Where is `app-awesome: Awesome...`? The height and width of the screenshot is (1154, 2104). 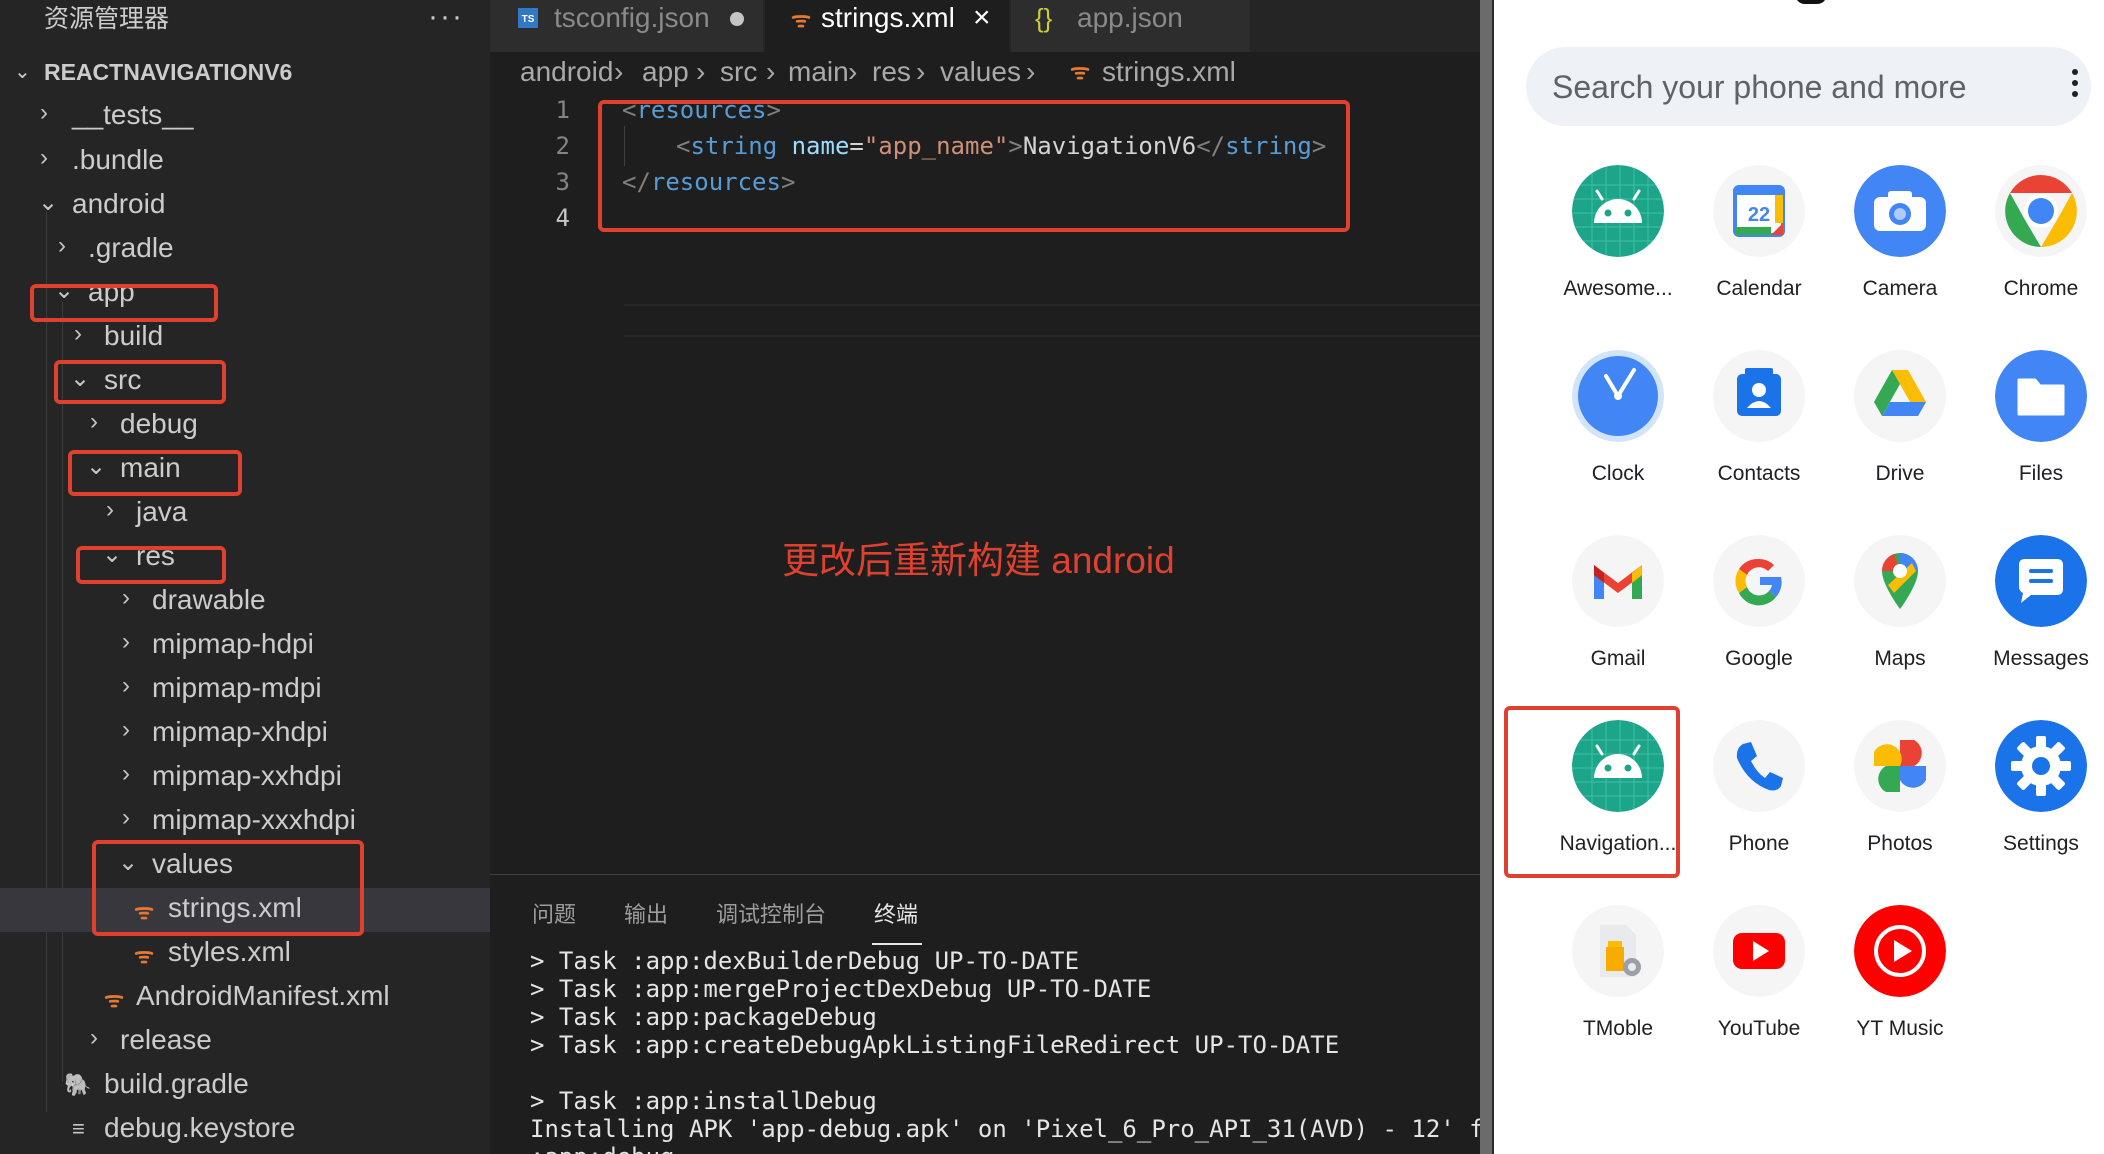 app-awesome: Awesome... is located at coordinates (1618, 240).